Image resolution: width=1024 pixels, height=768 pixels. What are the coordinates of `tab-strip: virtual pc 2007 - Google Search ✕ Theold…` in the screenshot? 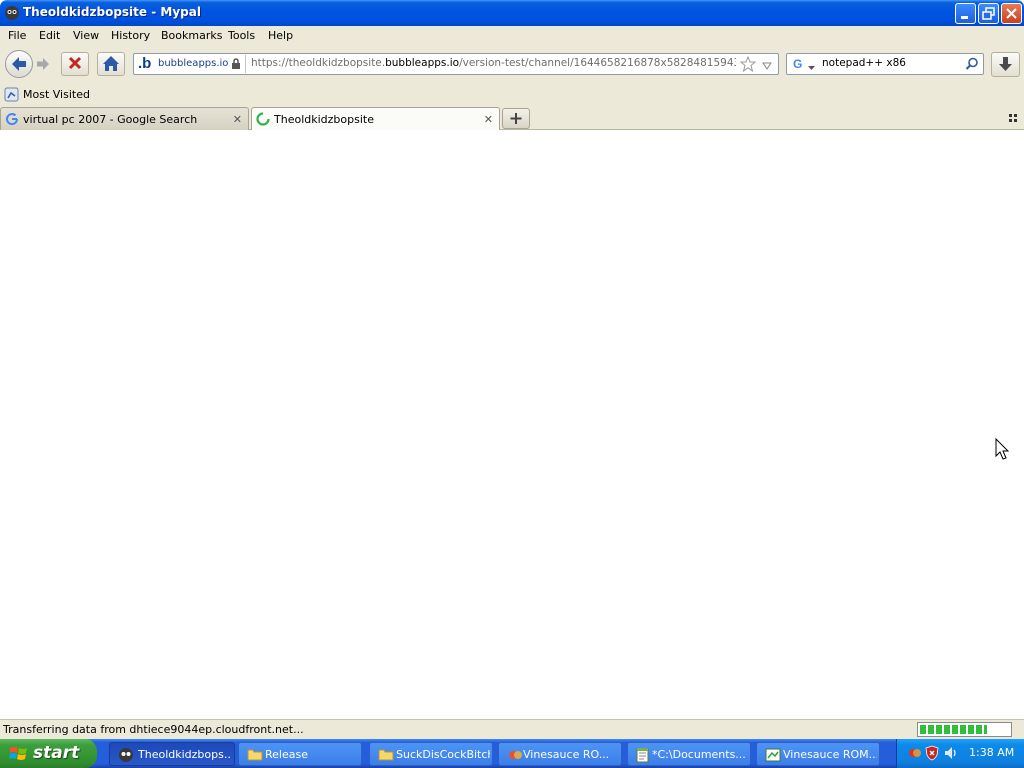 It's located at (512, 118).